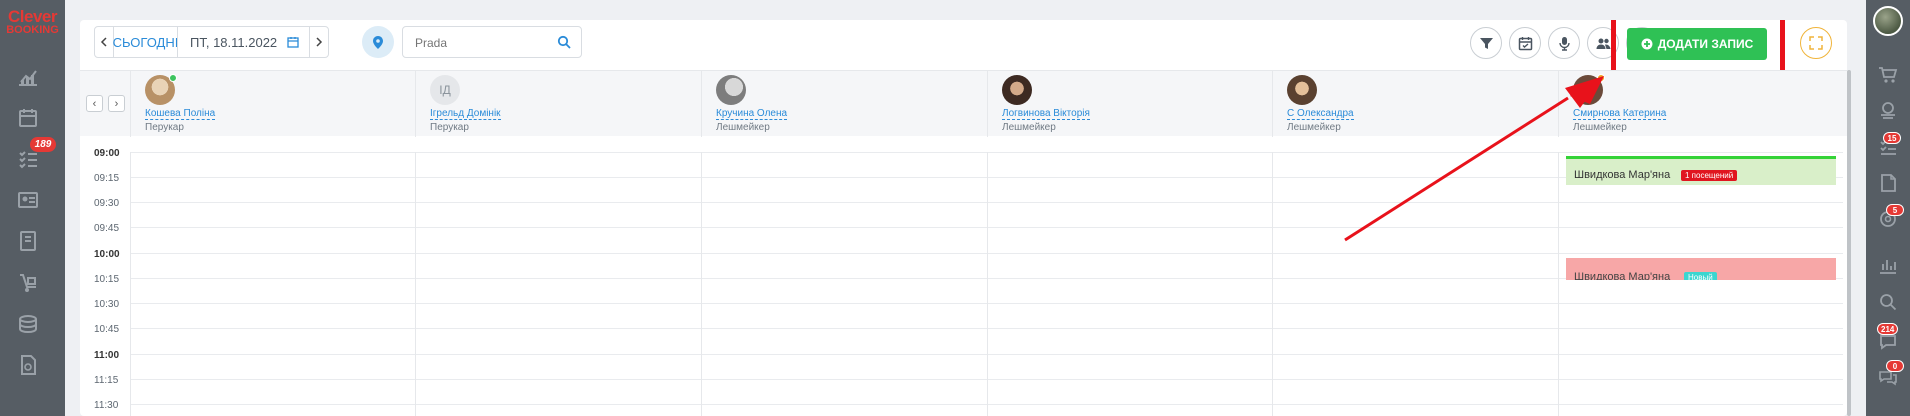 The image size is (1910, 416). I want to click on time-slot-label: 09:00, so click(107, 153).